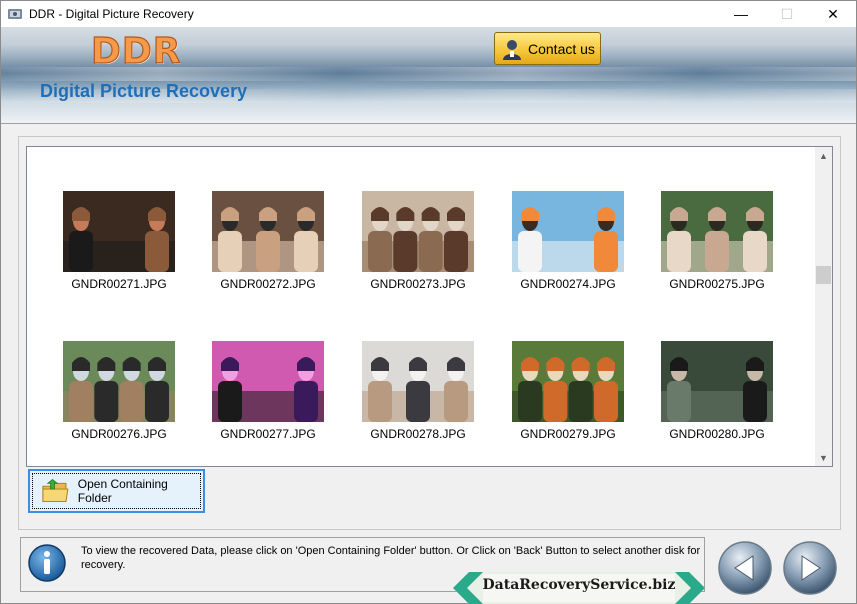 Image resolution: width=857 pixels, height=604 pixels. I want to click on photo-thumbnail: GNDR00271.JPG, so click(119, 241).